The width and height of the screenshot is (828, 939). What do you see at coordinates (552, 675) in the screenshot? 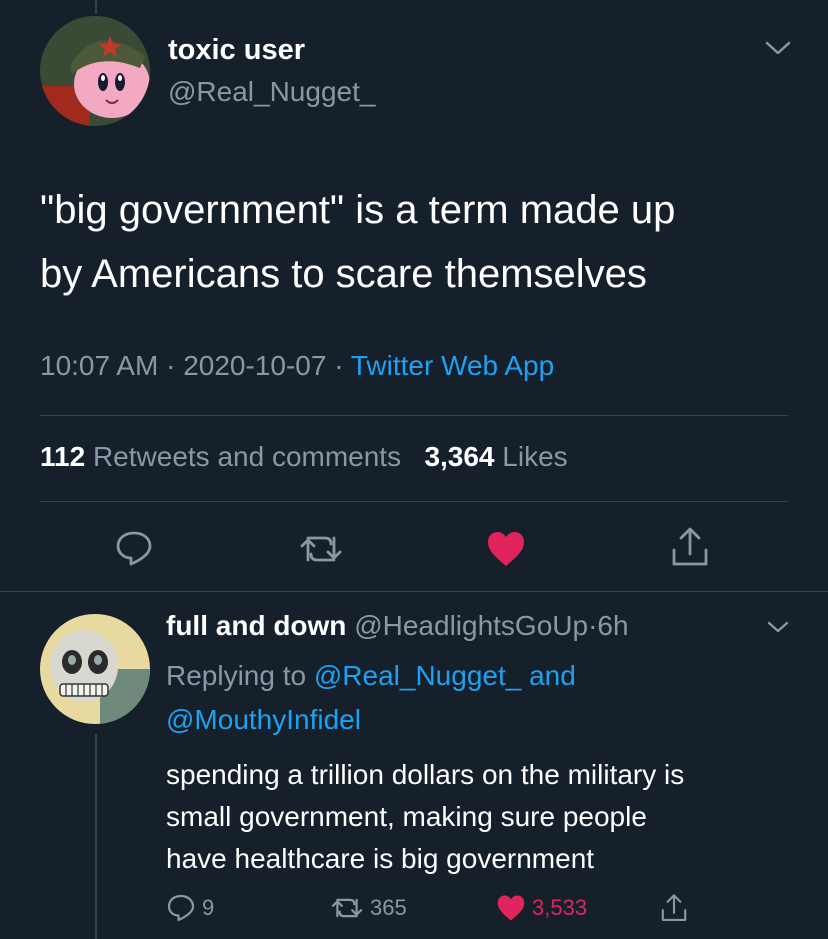
I see `replying-and: and` at bounding box center [552, 675].